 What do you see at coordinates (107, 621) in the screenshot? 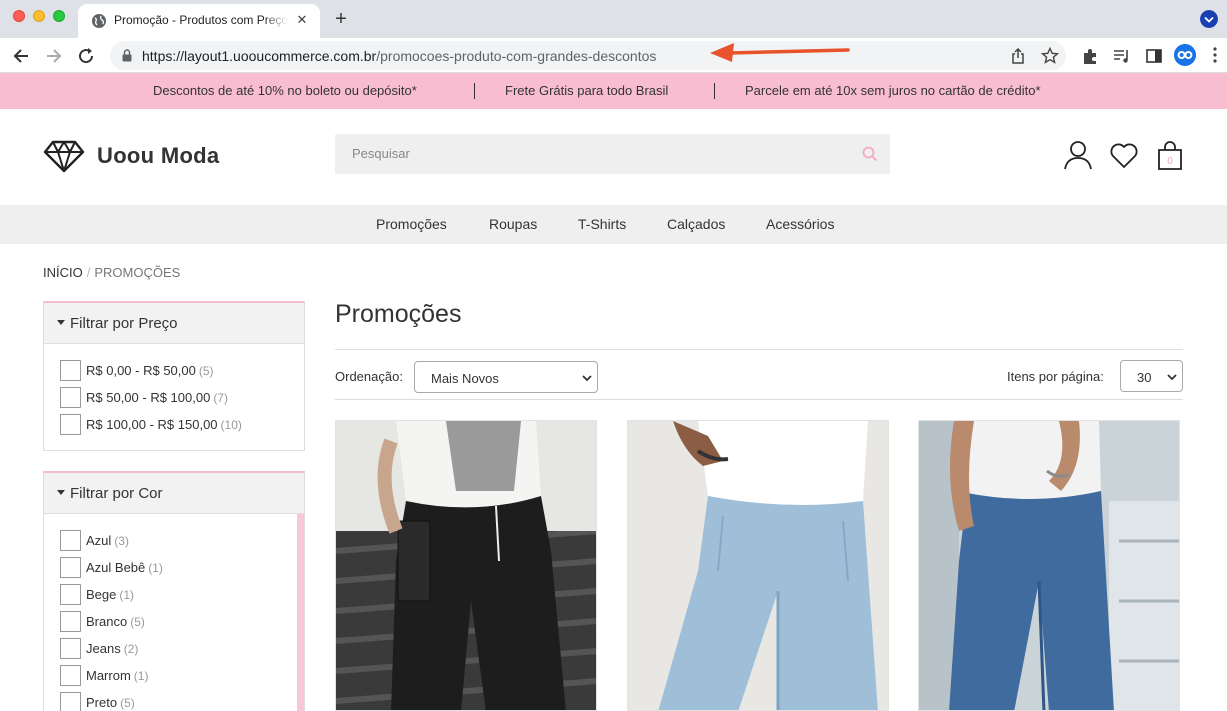
I see `color-option-label: Branco` at bounding box center [107, 621].